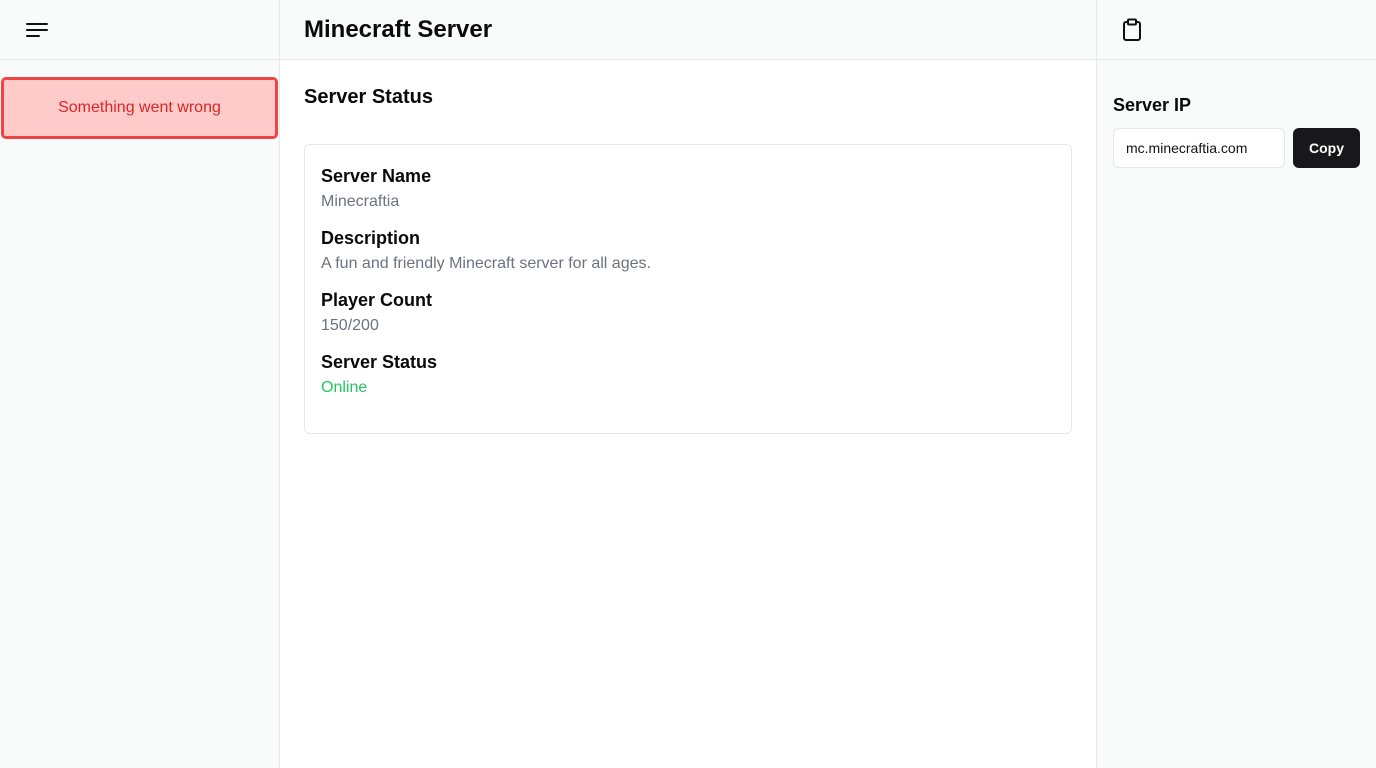  I want to click on right-header, so click(1236, 30).